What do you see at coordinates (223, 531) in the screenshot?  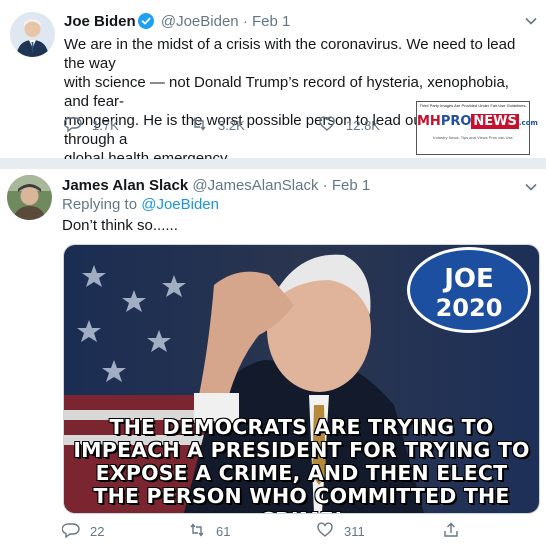 I see `retweet-count: 61` at bounding box center [223, 531].